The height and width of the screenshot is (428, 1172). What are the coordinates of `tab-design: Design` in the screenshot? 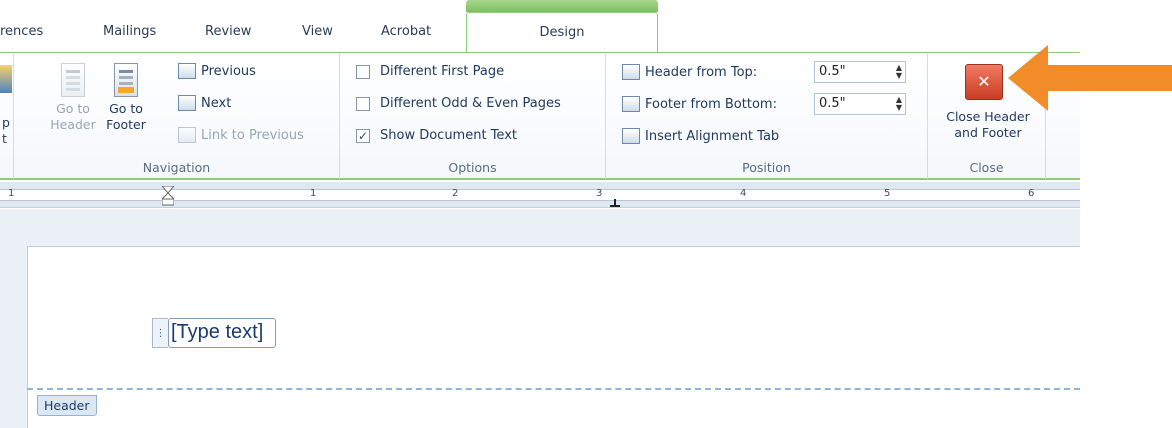 It's located at (562, 33).